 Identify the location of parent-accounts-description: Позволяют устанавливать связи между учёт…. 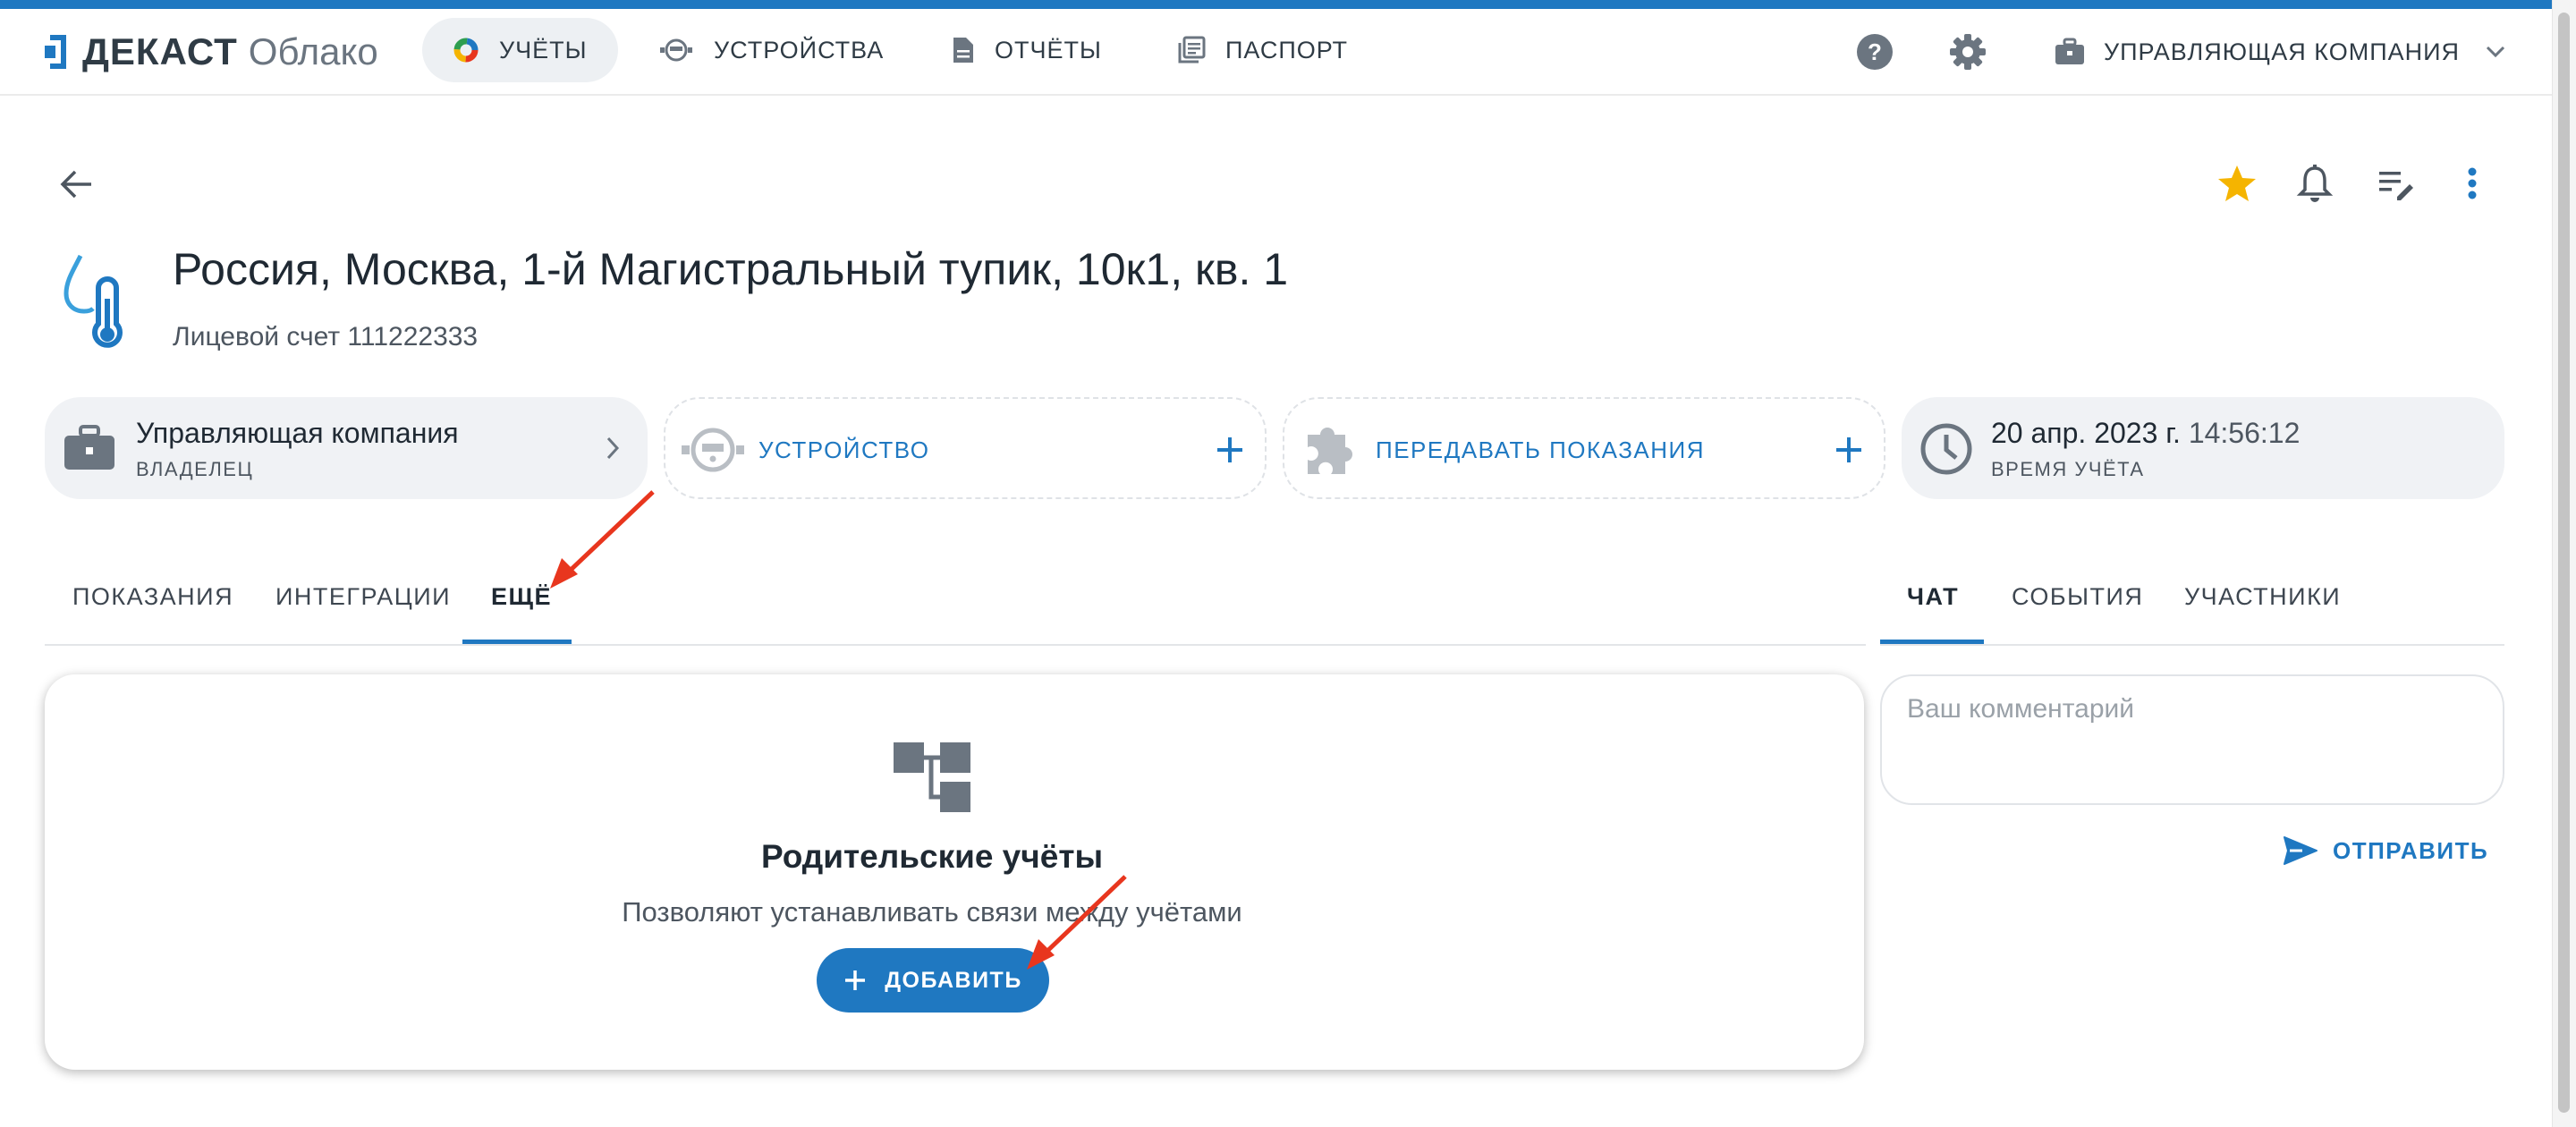
(932, 912).